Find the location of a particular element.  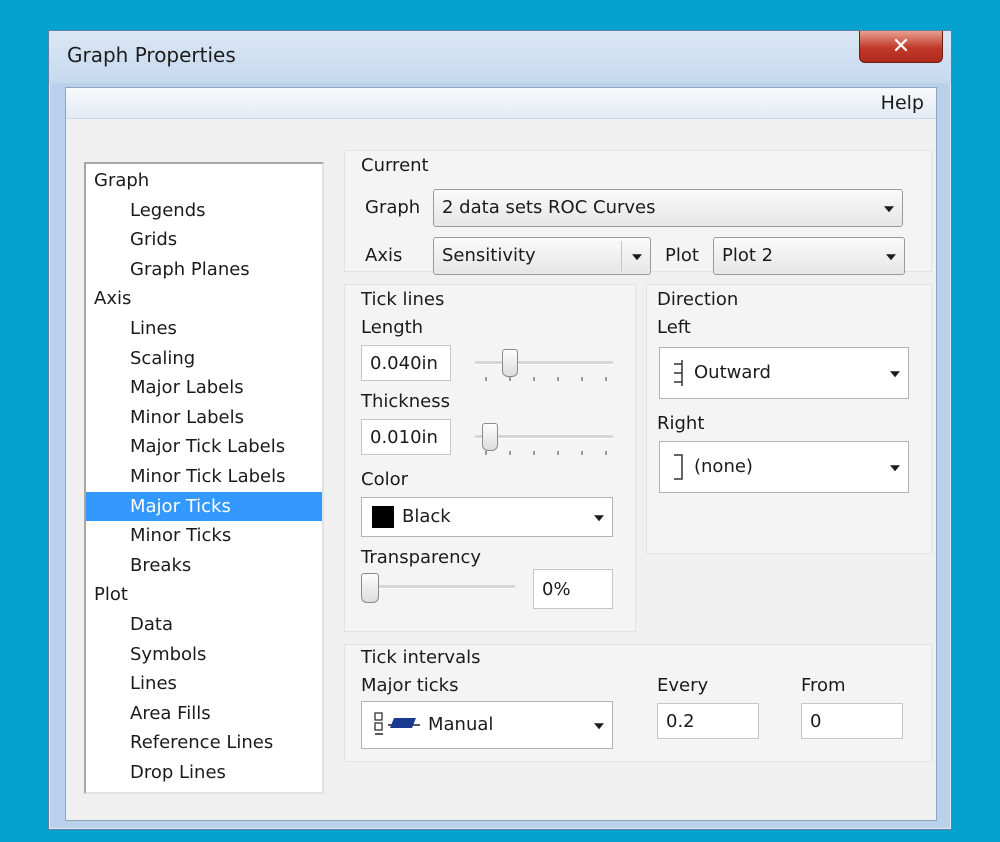

length-input is located at coordinates (406, 363).